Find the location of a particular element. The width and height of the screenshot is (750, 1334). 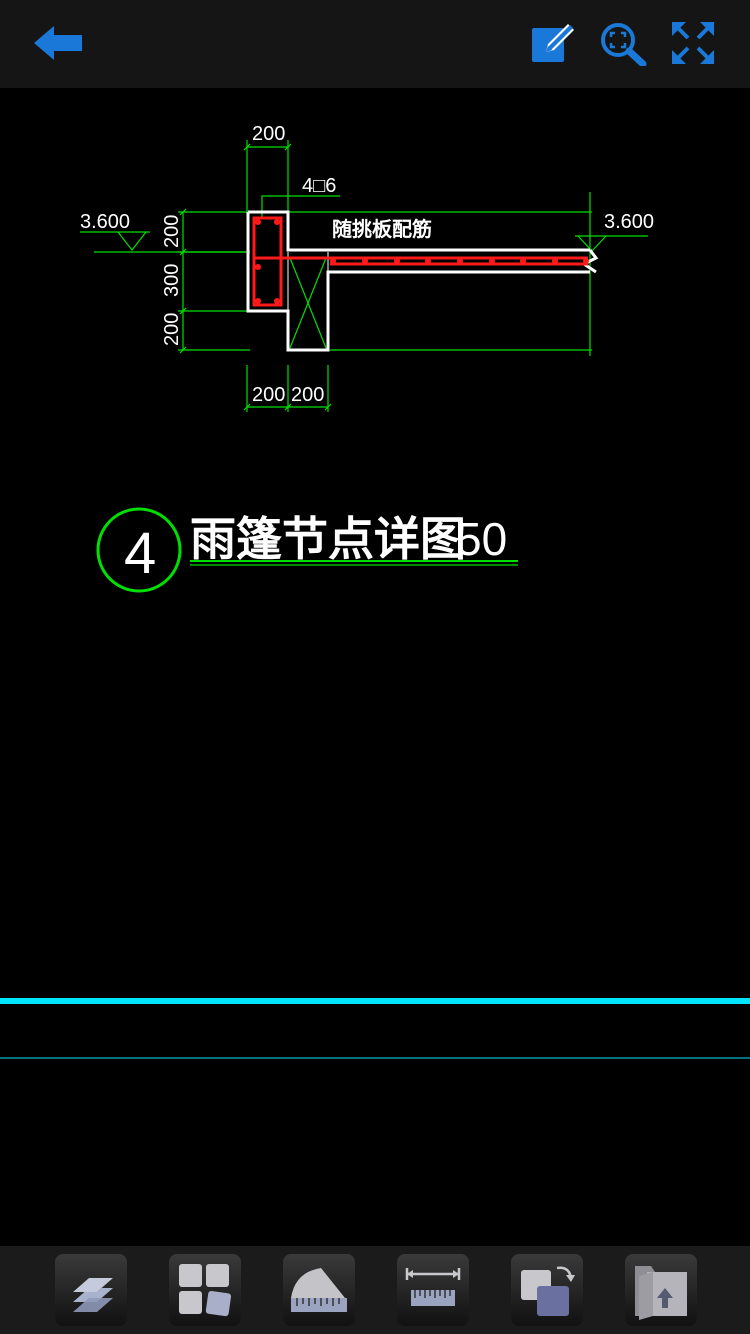

switch-background-button is located at coordinates (547, 1290).